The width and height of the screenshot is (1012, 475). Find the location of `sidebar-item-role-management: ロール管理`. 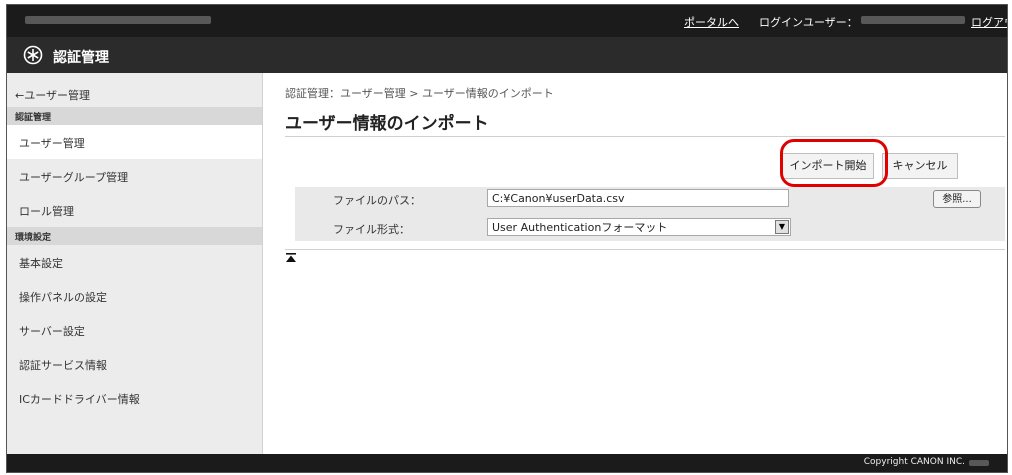

sidebar-item-role-management: ロール管理 is located at coordinates (134, 210).